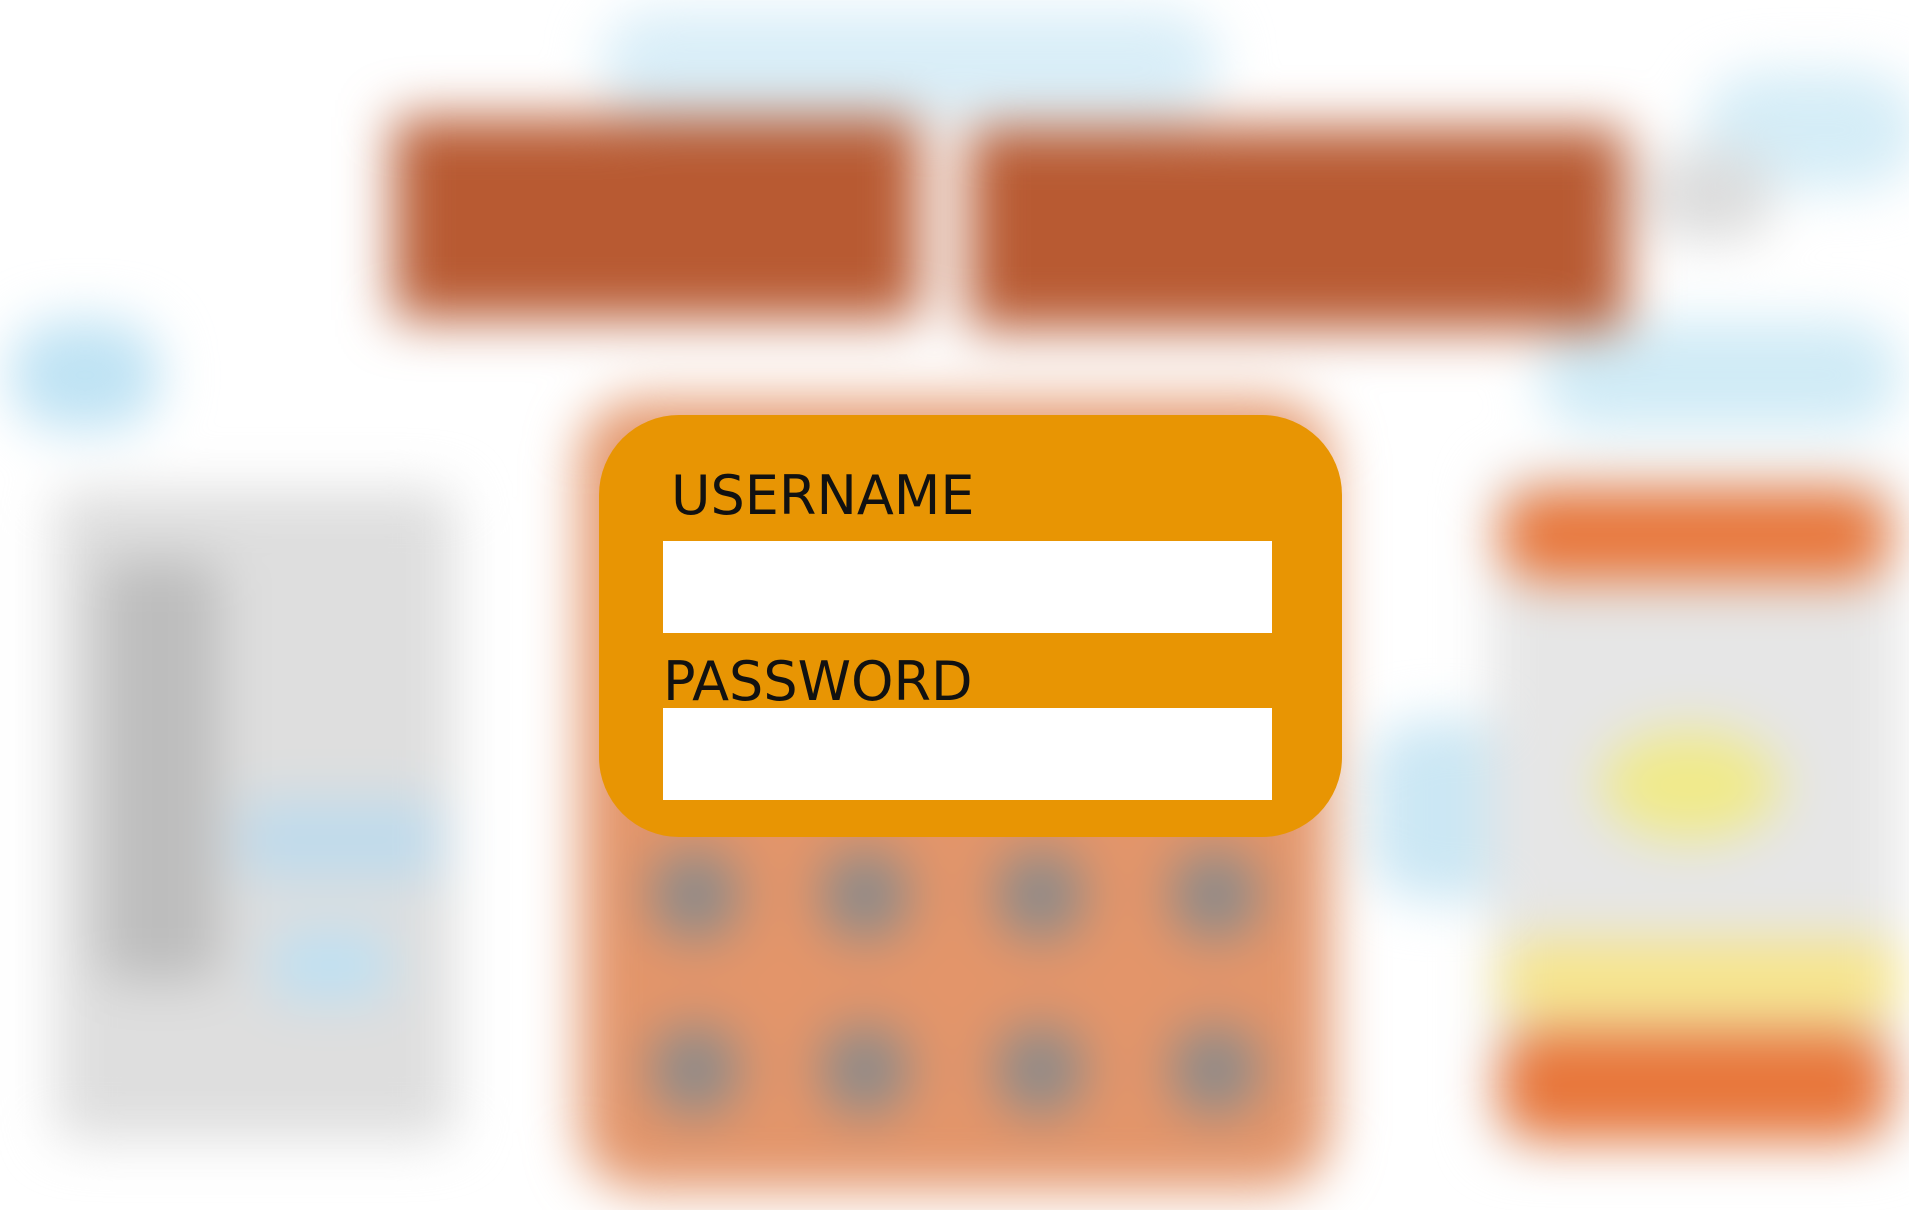  What do you see at coordinates (1695, 535) in the screenshot?
I see `blurred-right-panel-header` at bounding box center [1695, 535].